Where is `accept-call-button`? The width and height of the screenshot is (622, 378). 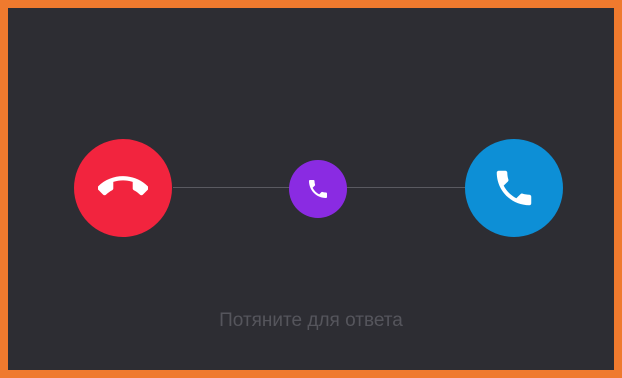 accept-call-button is located at coordinates (514, 188).